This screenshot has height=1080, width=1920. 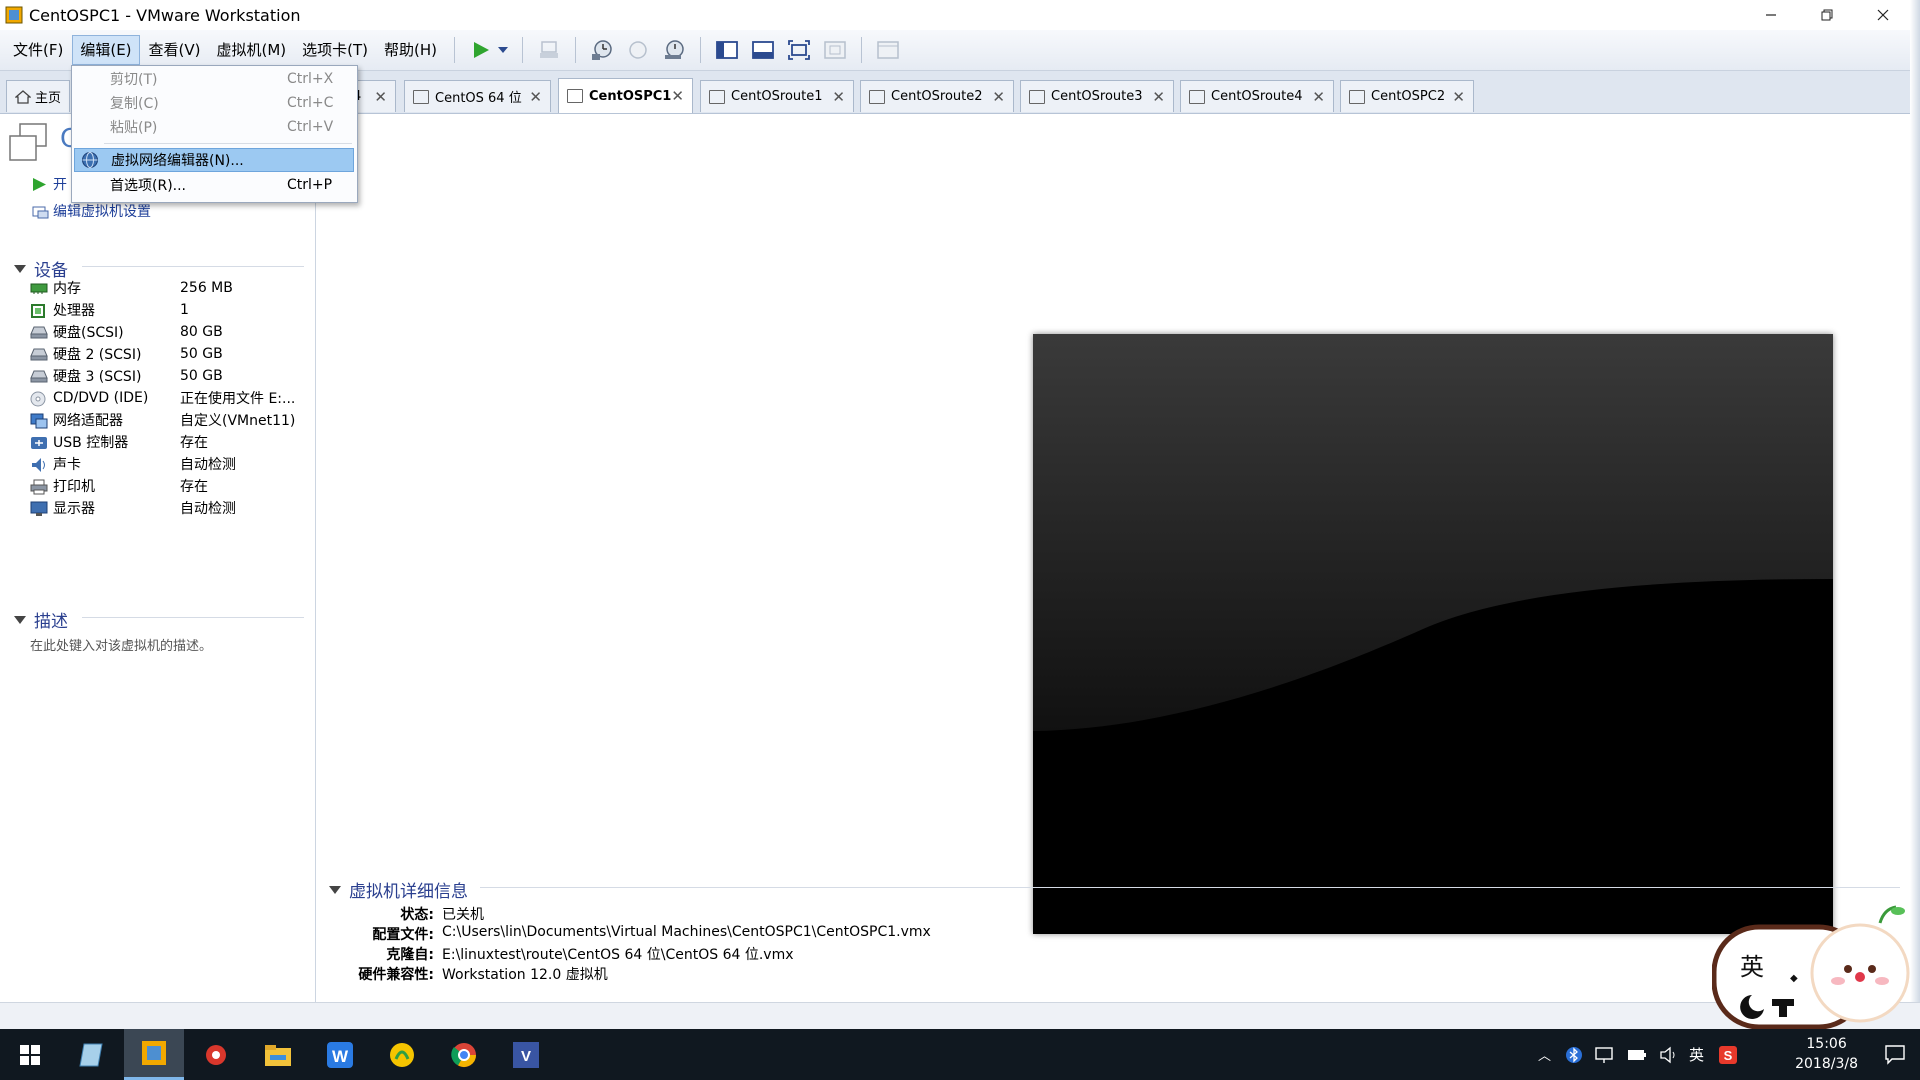 What do you see at coordinates (602, 50) in the screenshot?
I see `snapshot-button` at bounding box center [602, 50].